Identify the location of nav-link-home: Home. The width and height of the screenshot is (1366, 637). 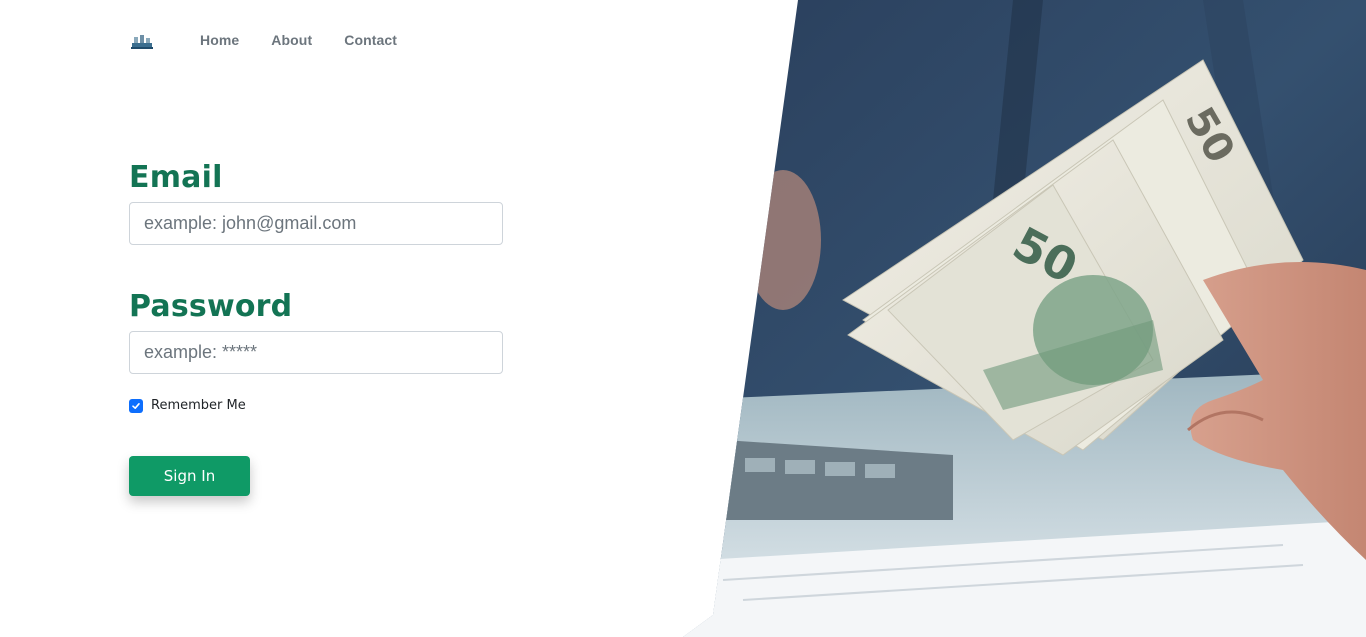
(219, 40).